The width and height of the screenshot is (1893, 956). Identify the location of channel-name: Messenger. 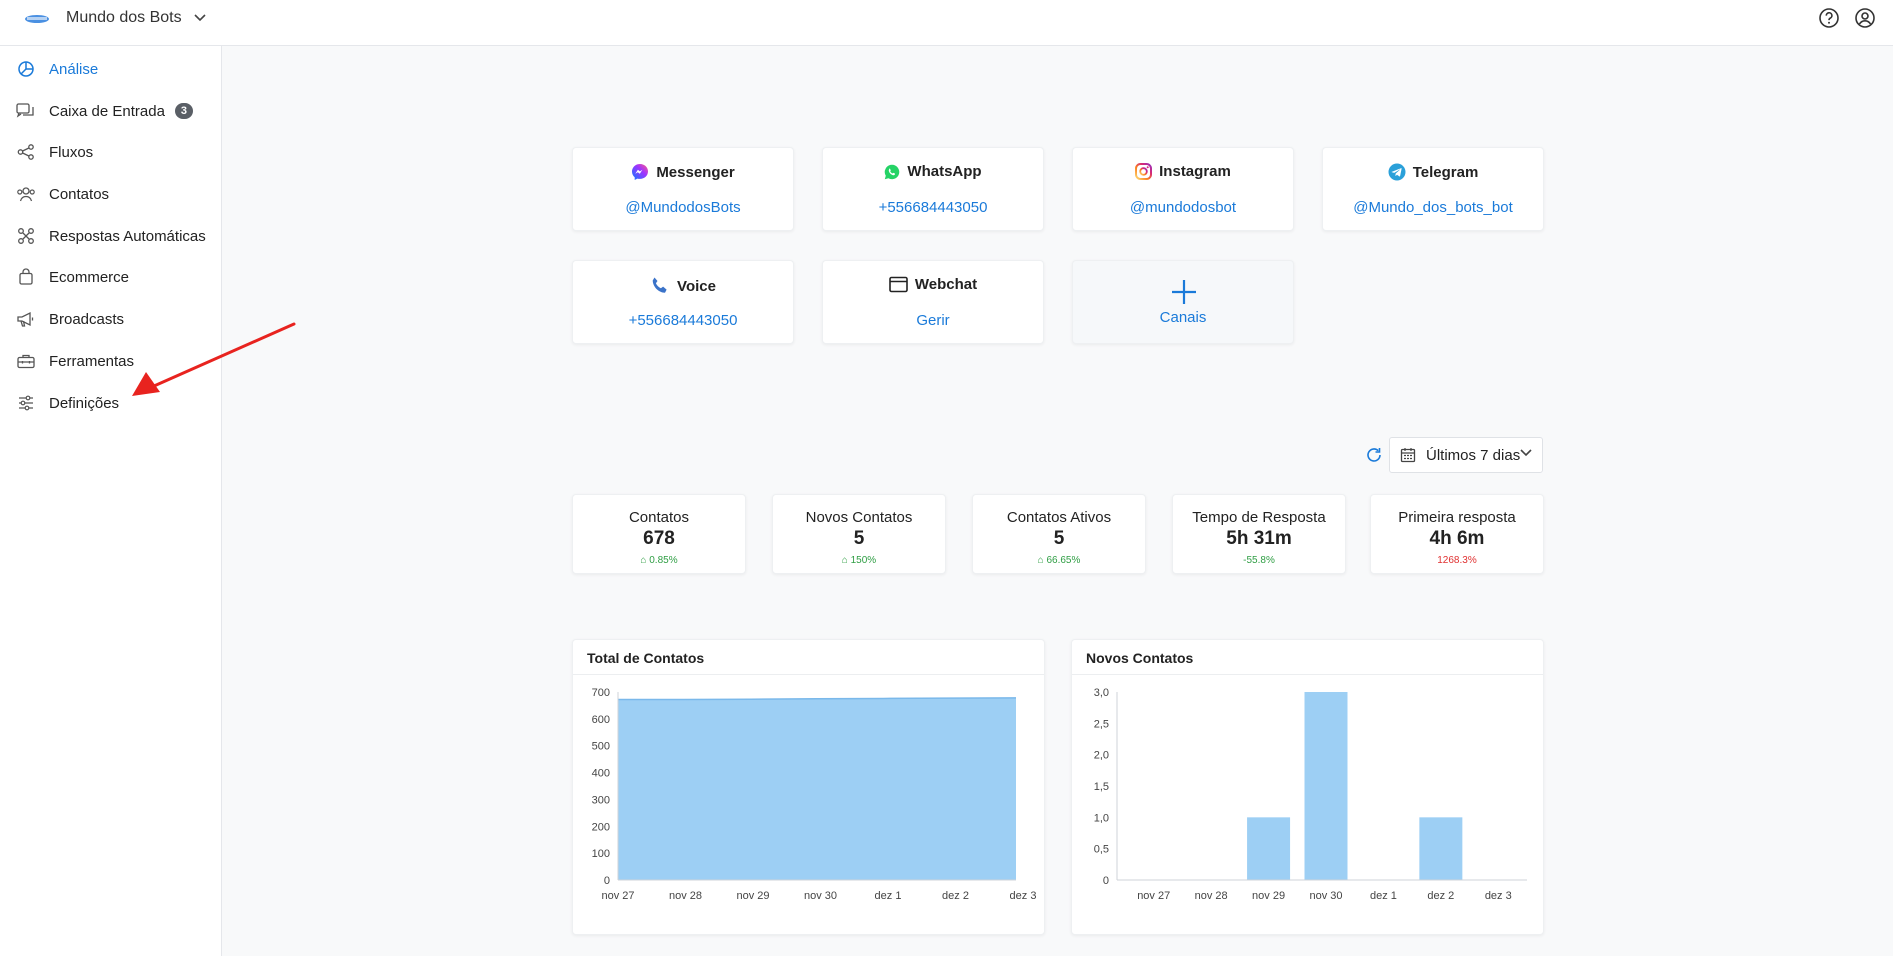
(695, 172).